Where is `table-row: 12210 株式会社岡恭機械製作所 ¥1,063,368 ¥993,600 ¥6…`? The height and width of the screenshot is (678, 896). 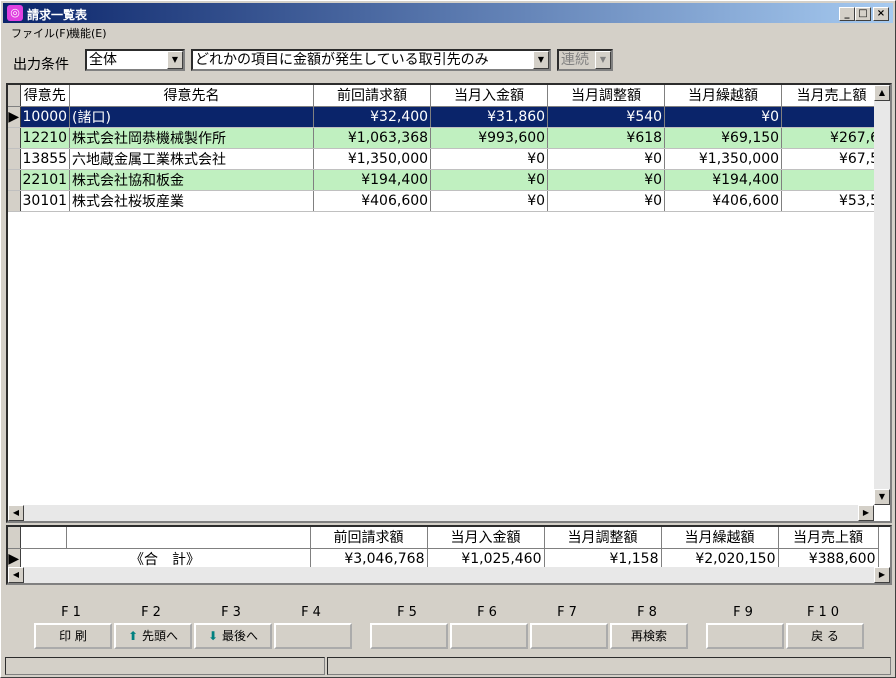 table-row: 12210 株式会社岡恭機械製作所 ¥1,063,368 ¥993,600 ¥6… is located at coordinates (445, 138).